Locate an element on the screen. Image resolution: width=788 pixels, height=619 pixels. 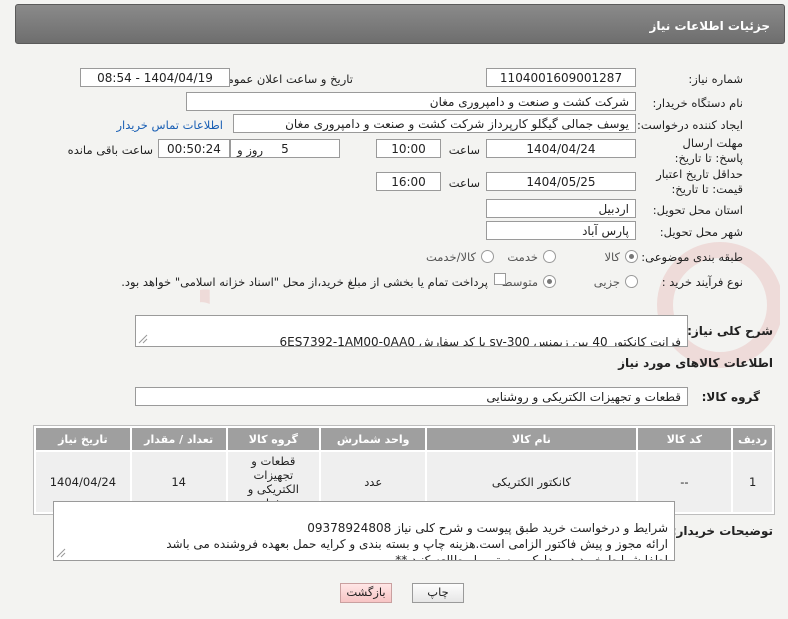
reply-days-label: روز و is located at coordinates (250, 150).